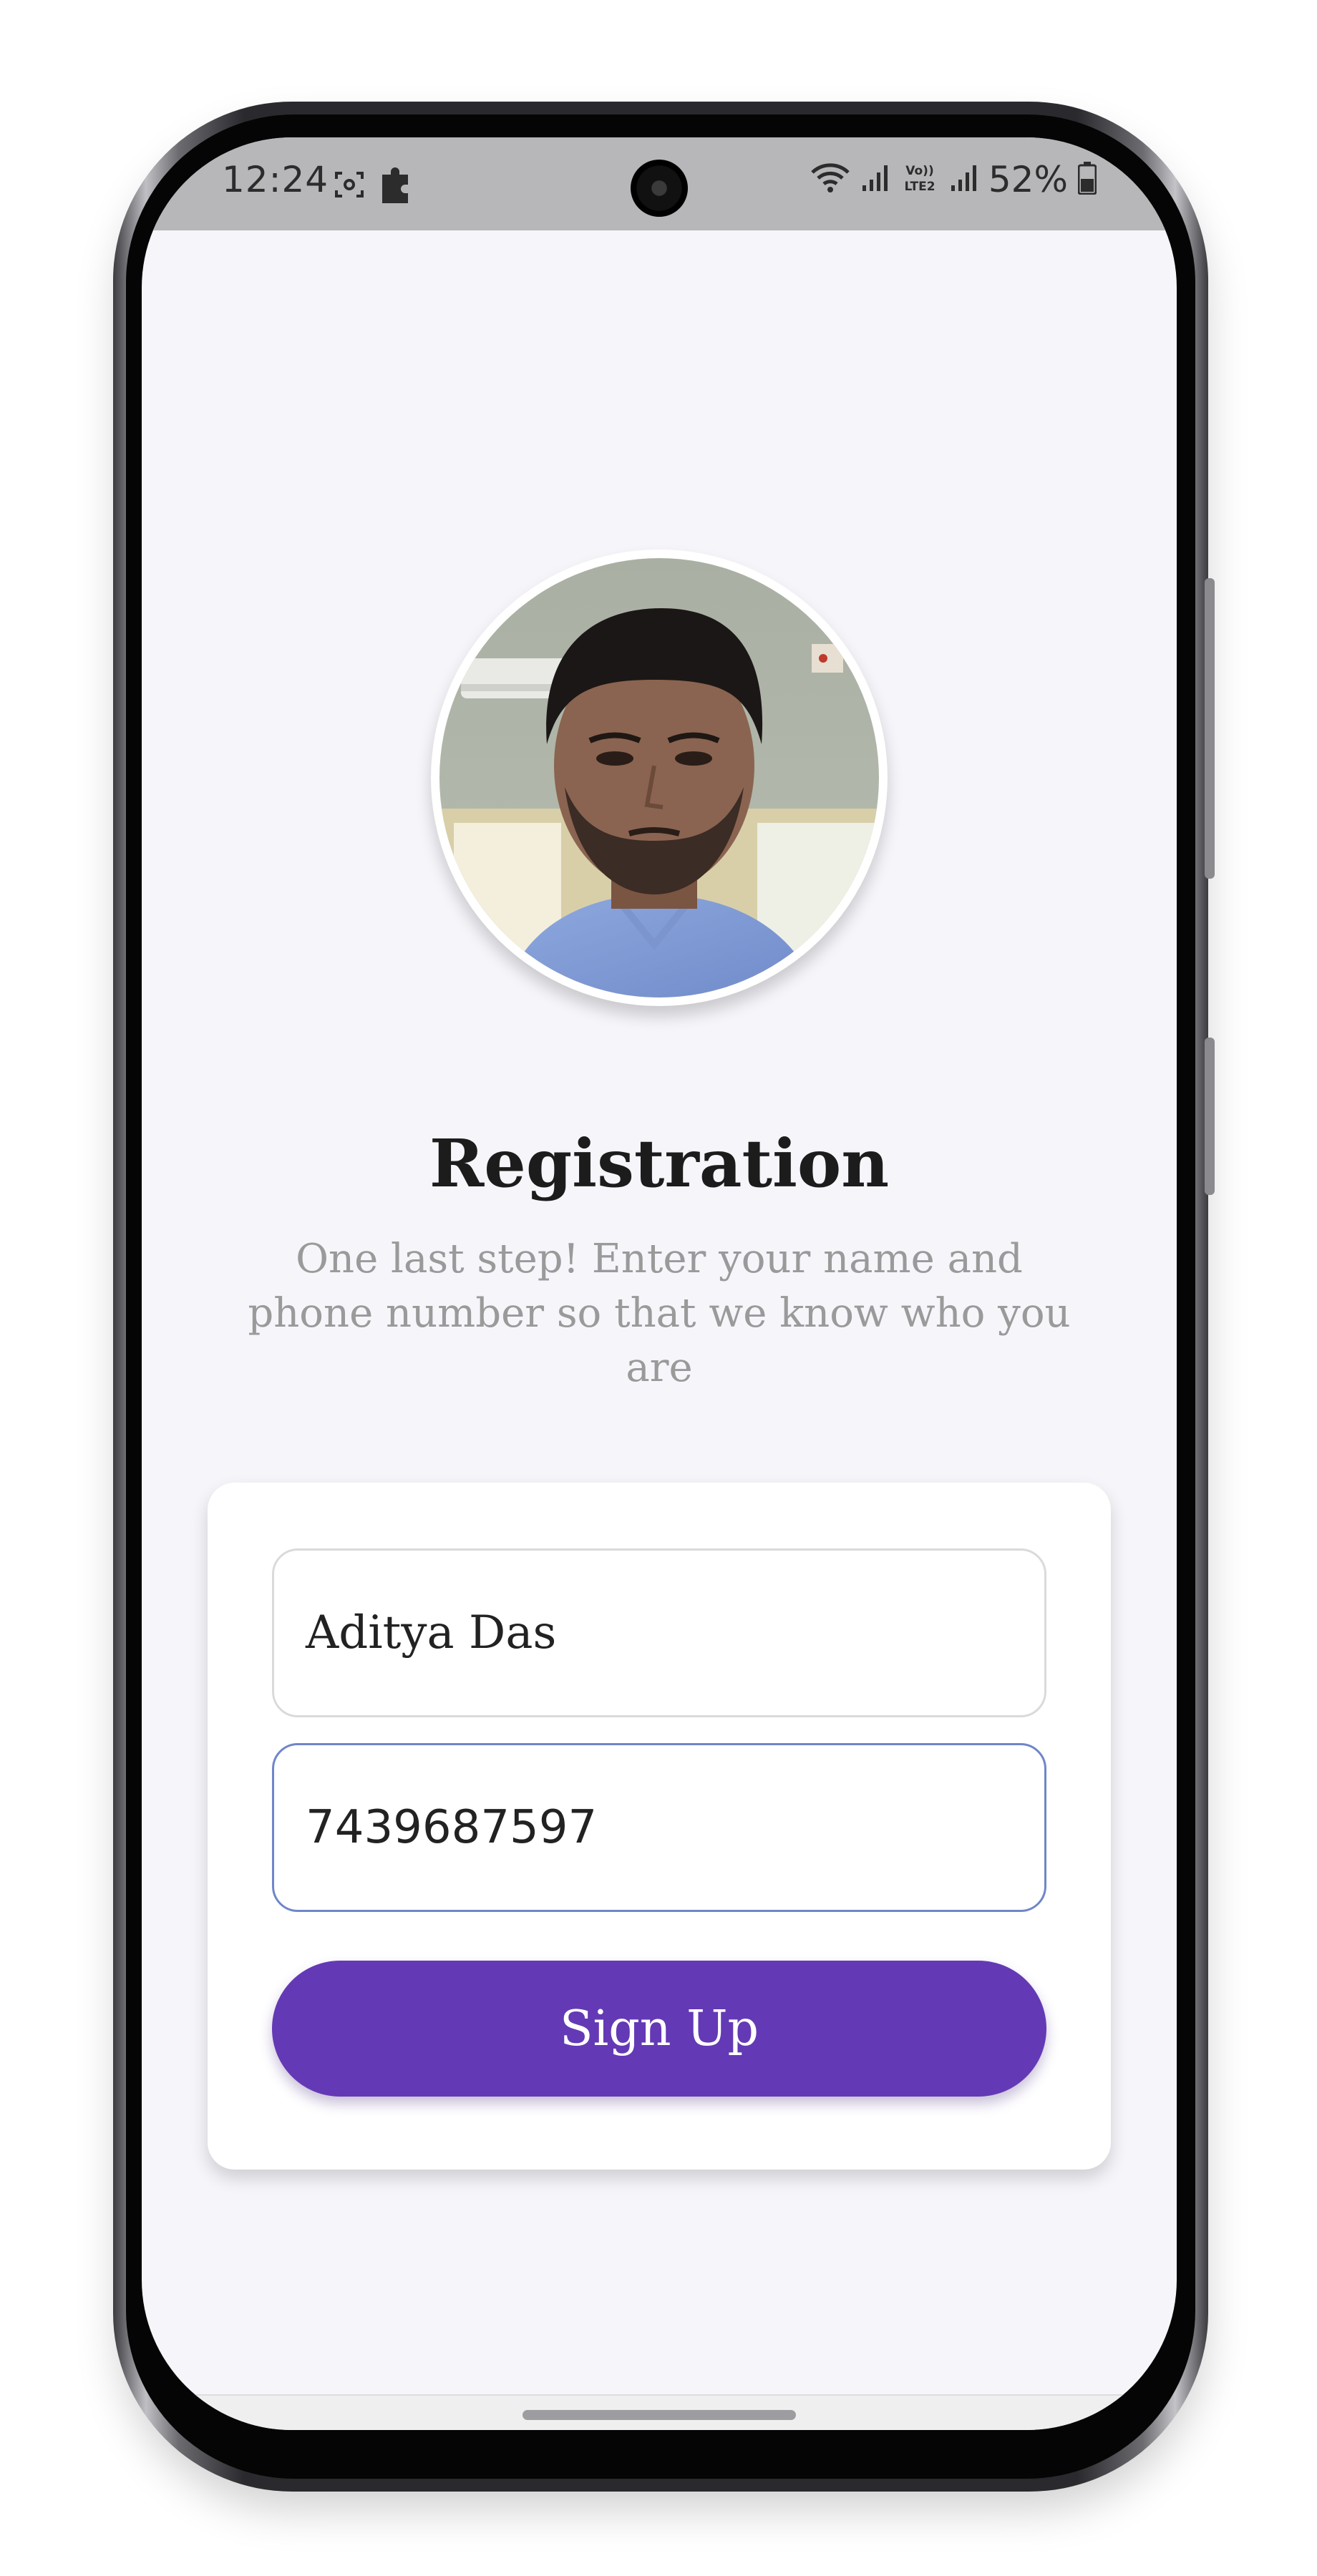 The height and width of the screenshot is (2576, 1317). I want to click on battery-percentage: 52%, so click(1028, 179).